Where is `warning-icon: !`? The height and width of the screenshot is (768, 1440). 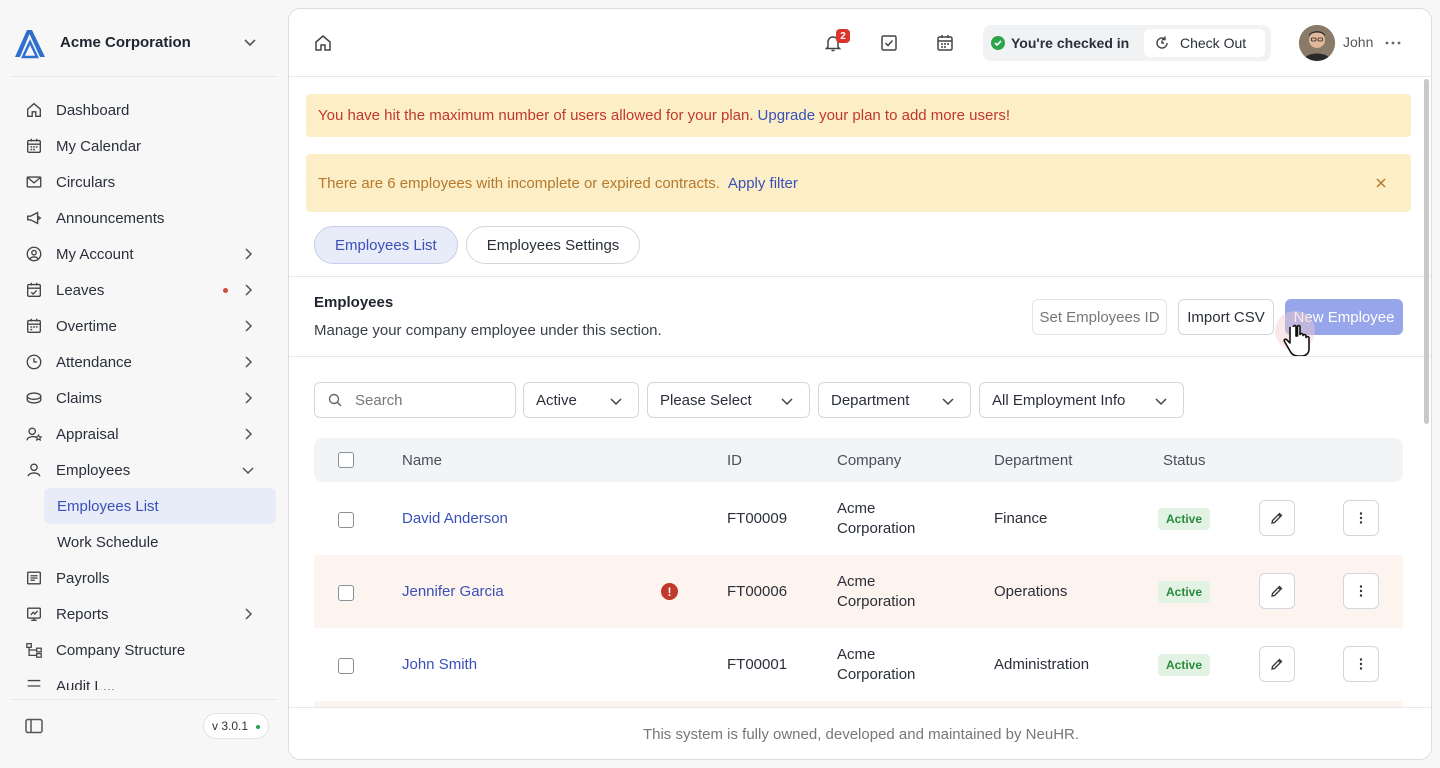 warning-icon: ! is located at coordinates (669, 591).